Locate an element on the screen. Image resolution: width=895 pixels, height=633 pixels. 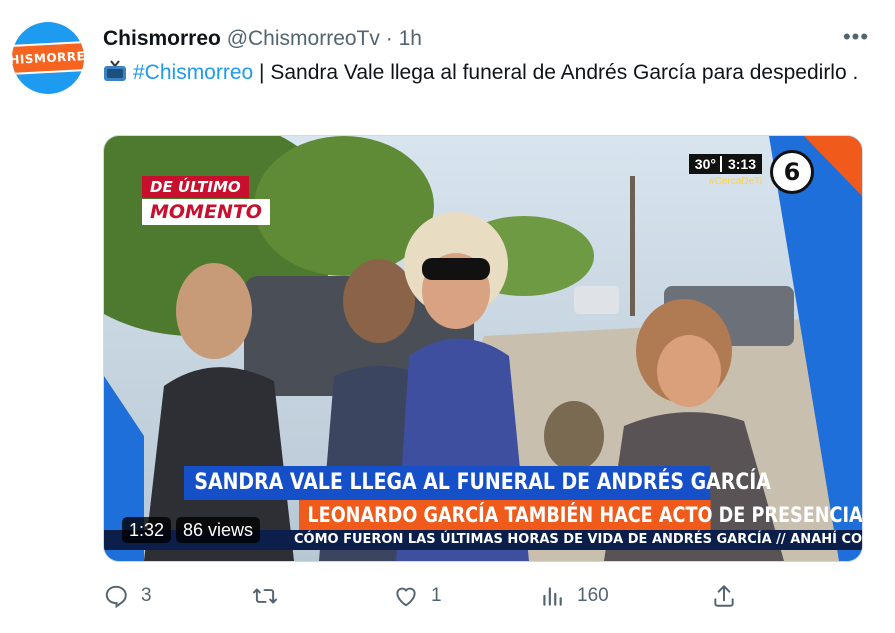
tweet-actions: 3 1 160 is located at coordinates (483, 596).